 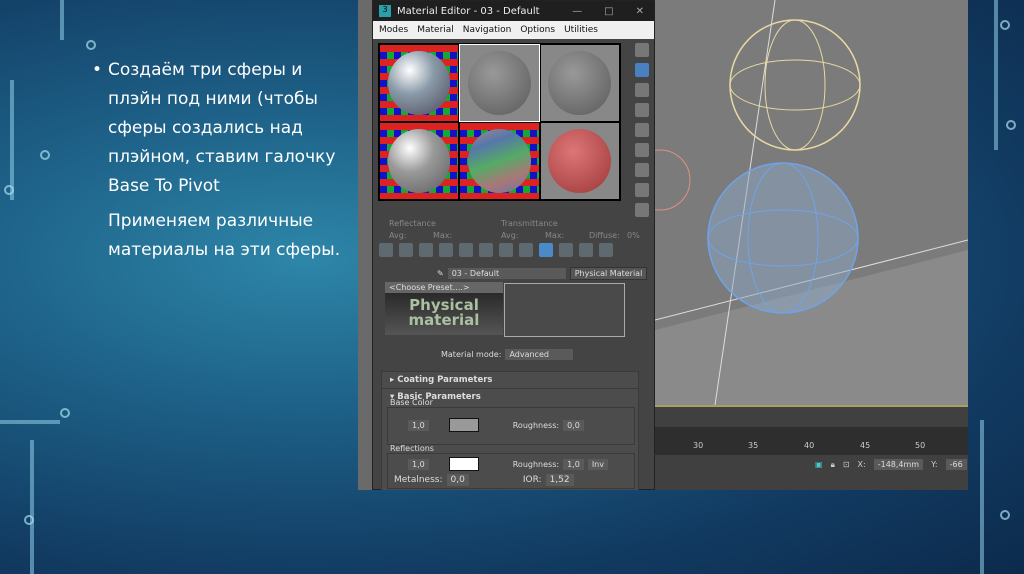 I want to click on ior-spinner: 1,52, so click(x=559, y=480).